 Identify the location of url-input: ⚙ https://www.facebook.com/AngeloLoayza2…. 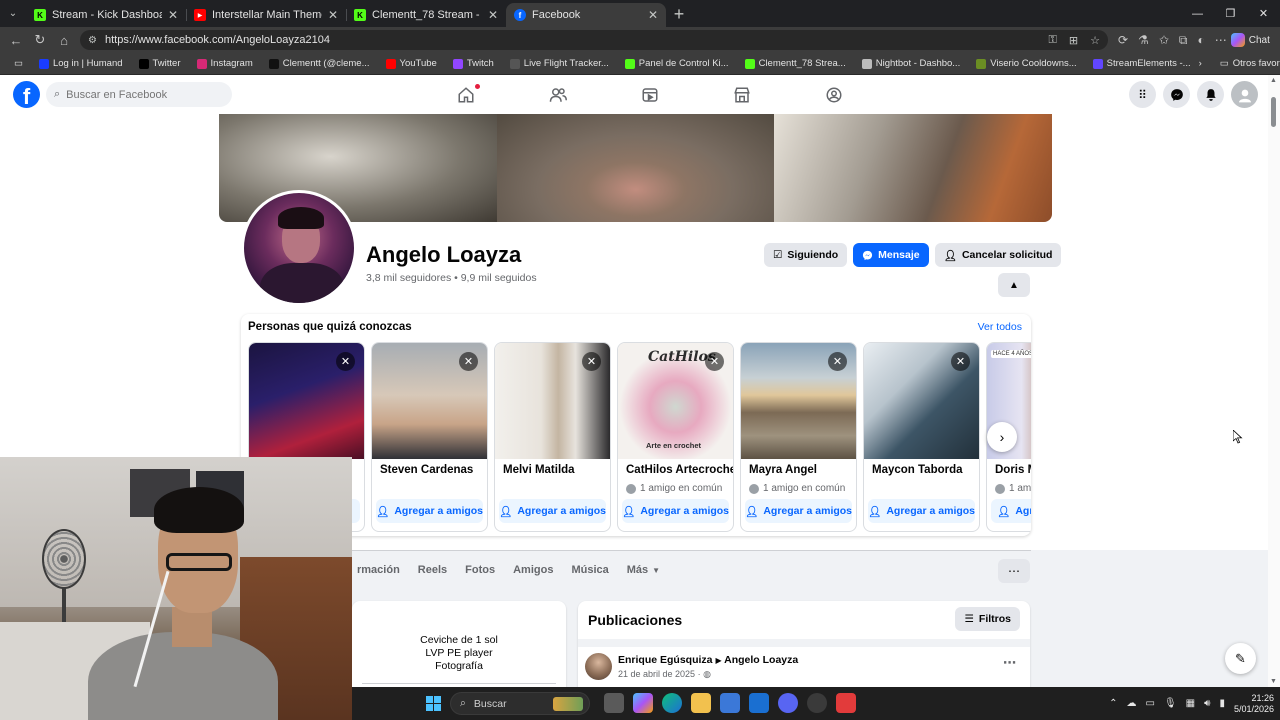
(594, 40).